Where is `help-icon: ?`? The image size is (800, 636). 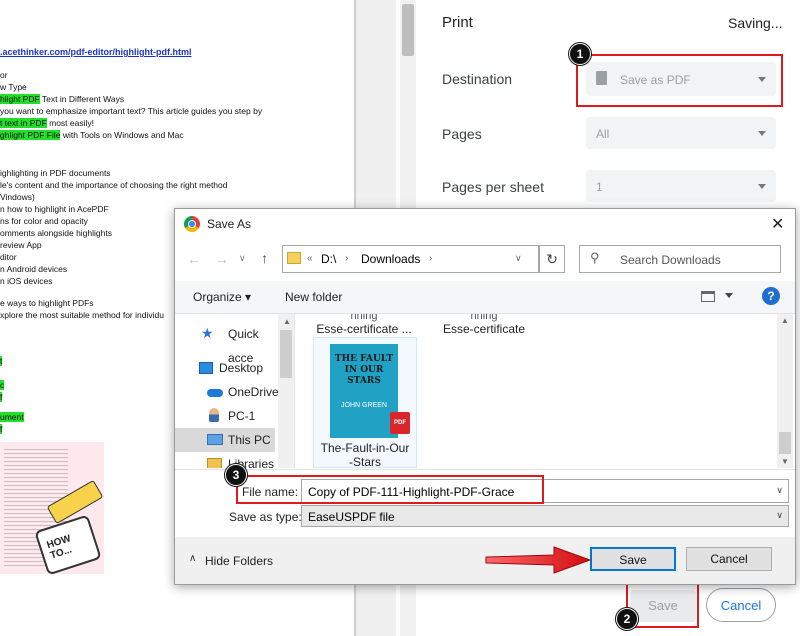
help-icon: ? is located at coordinates (771, 296).